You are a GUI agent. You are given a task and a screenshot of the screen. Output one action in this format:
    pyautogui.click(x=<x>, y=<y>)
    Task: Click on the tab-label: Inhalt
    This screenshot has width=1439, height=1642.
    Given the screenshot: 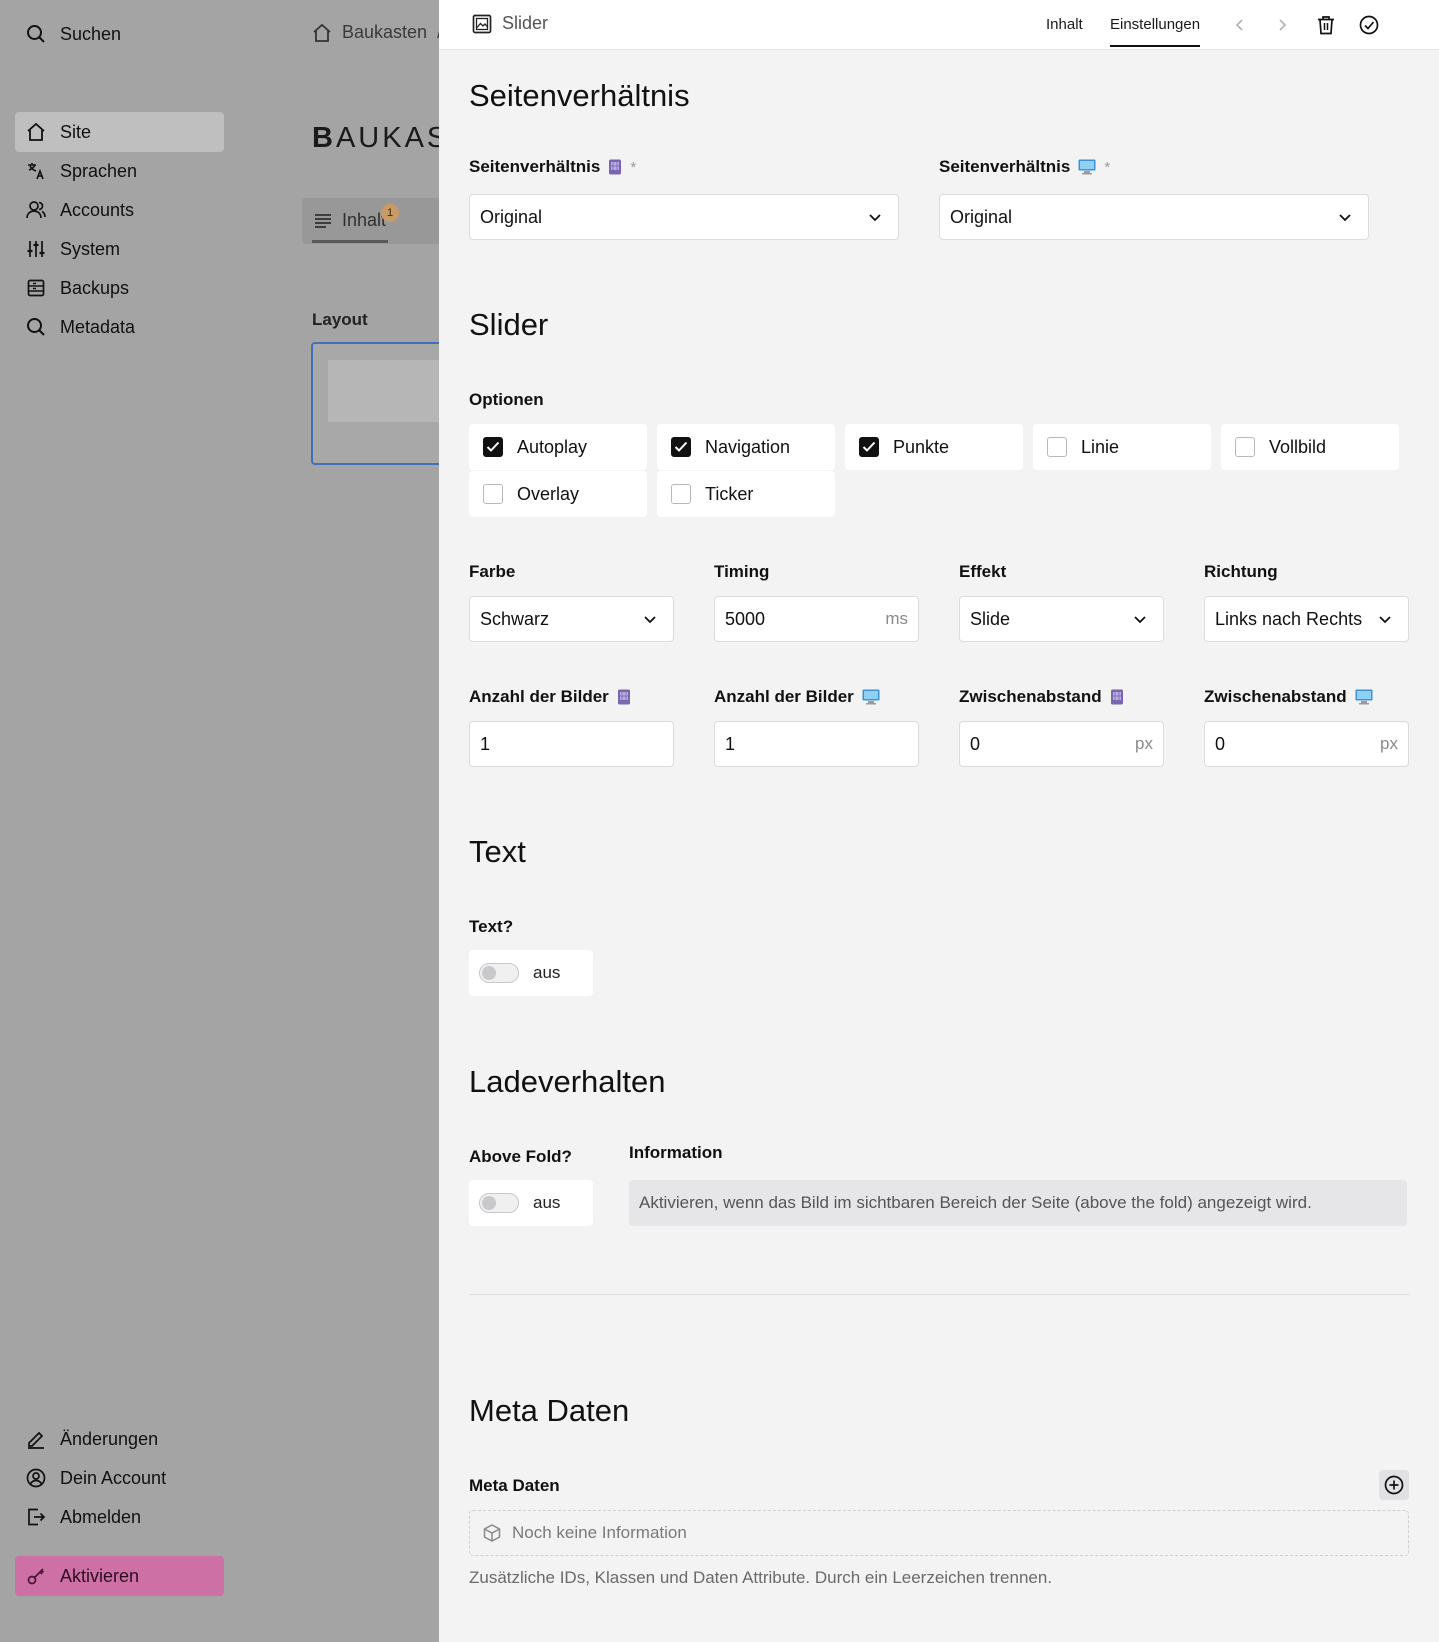 What is the action you would take?
    pyautogui.click(x=364, y=220)
    